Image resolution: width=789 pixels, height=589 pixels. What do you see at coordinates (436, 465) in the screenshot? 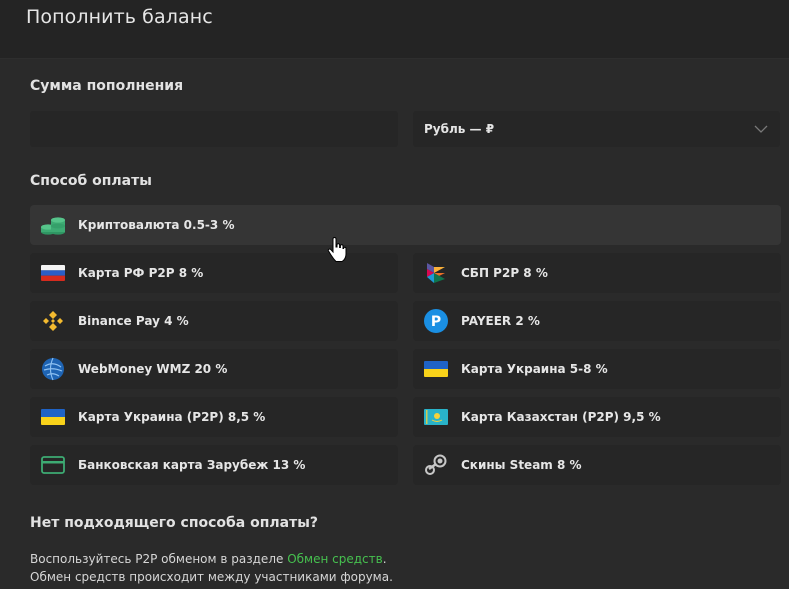
I see `steam-icon` at bounding box center [436, 465].